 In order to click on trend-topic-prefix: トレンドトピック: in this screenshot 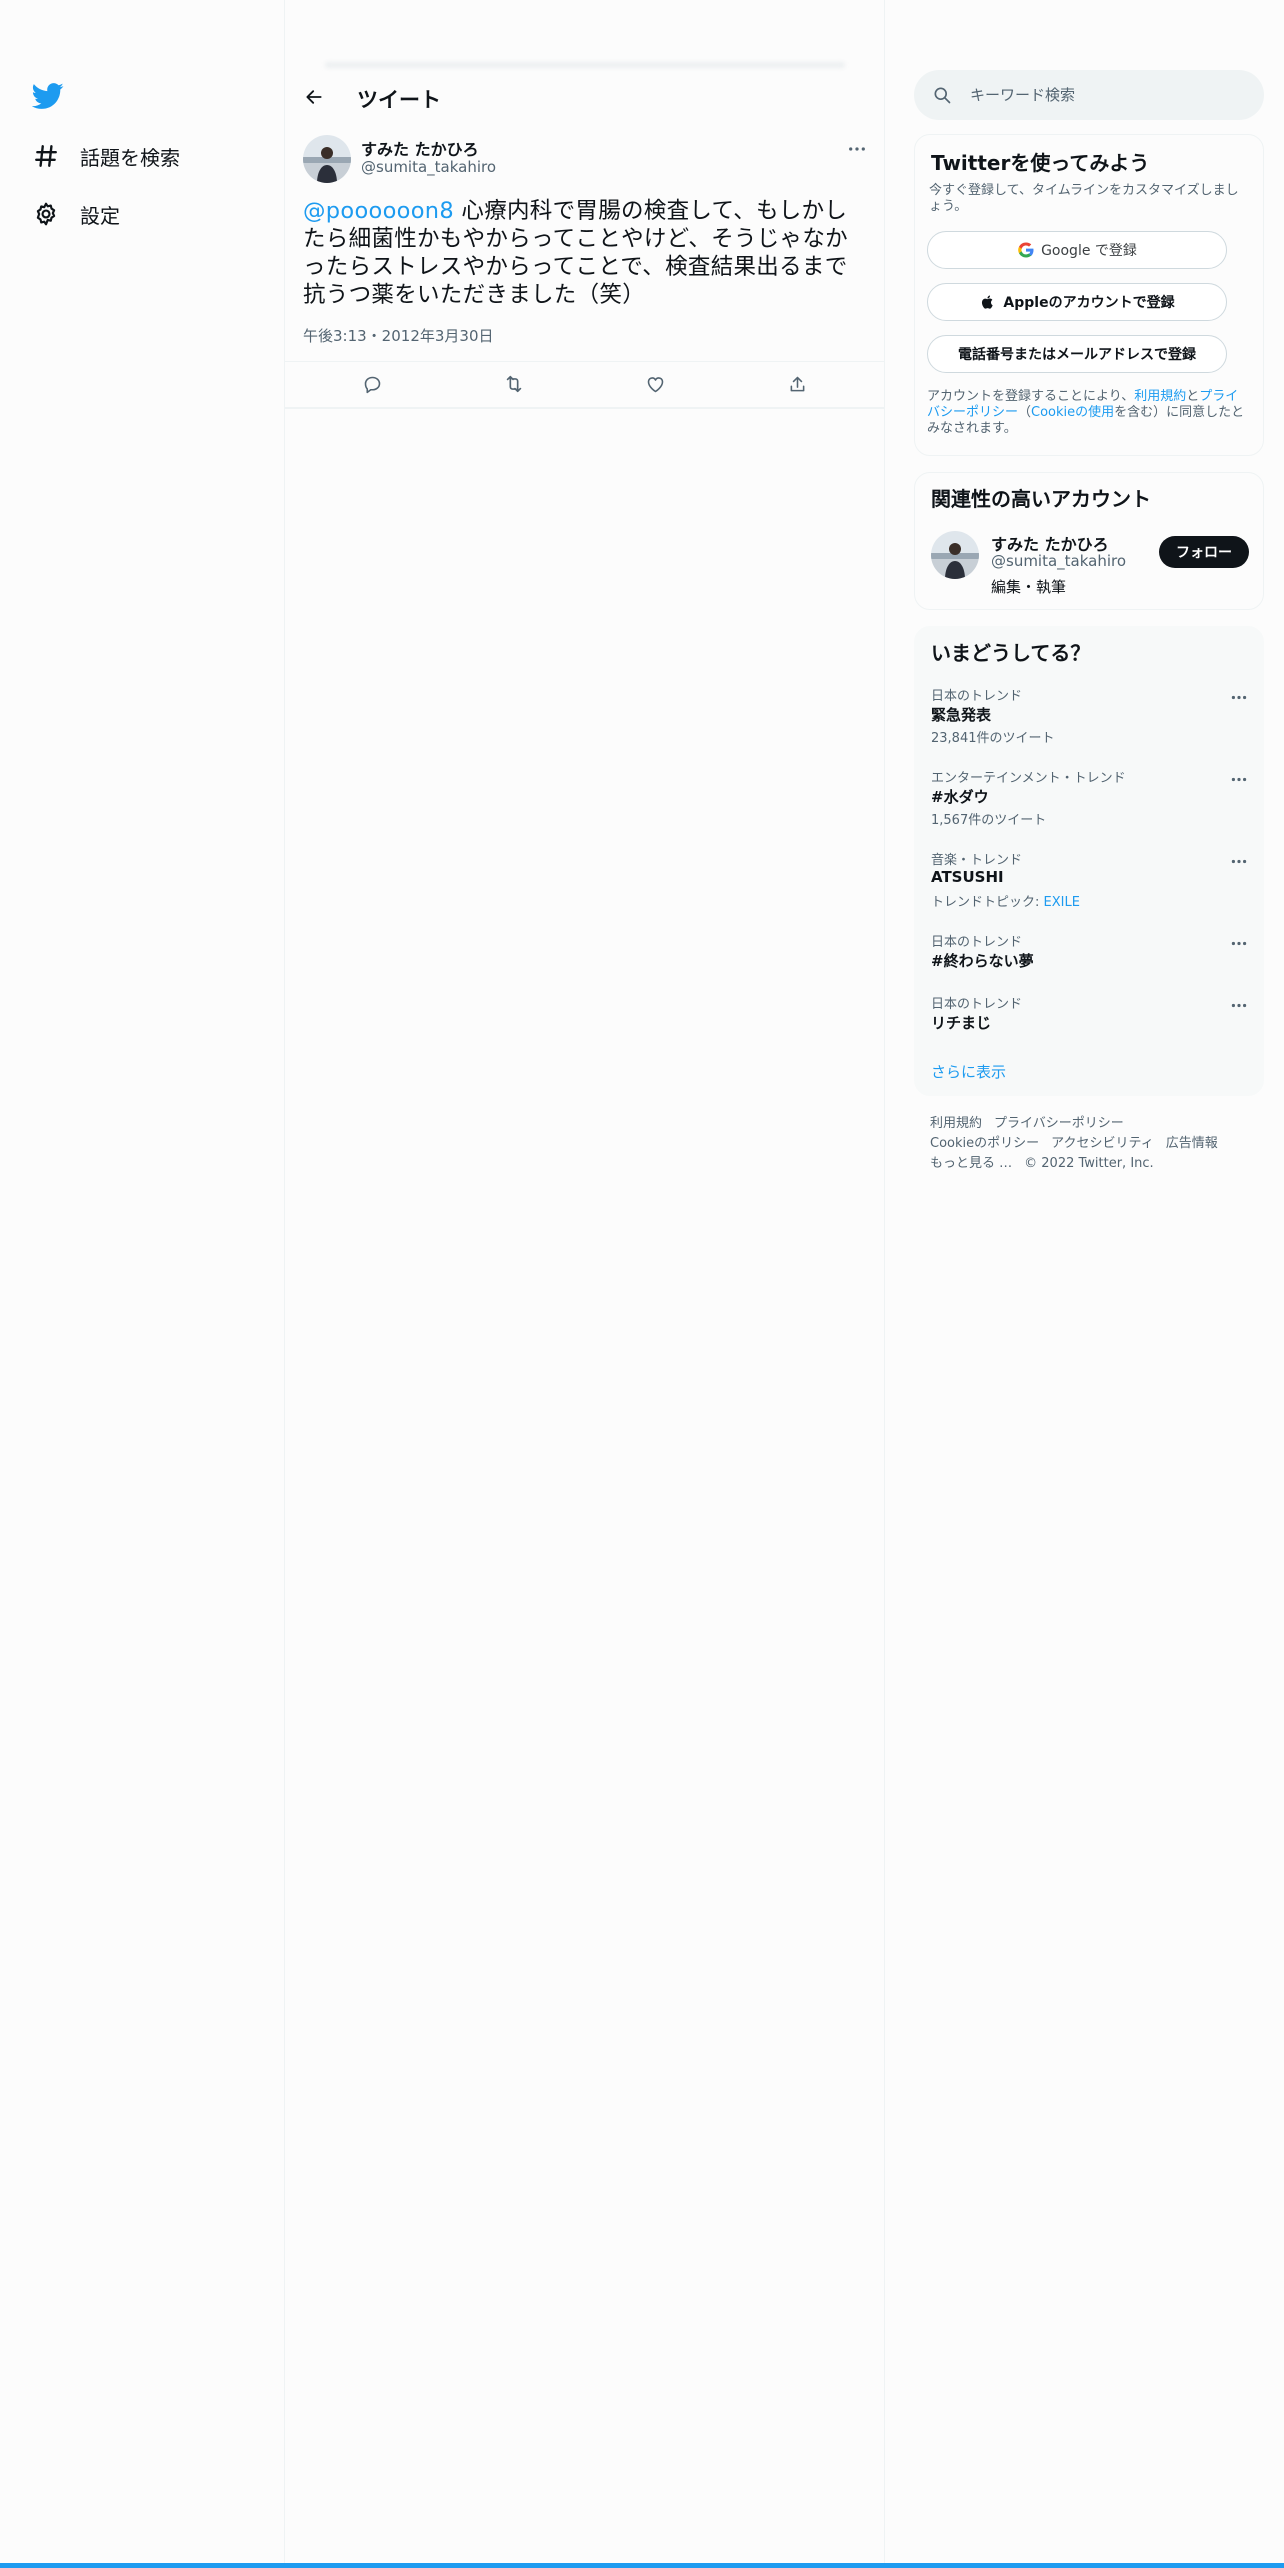, I will do `click(987, 902)`.